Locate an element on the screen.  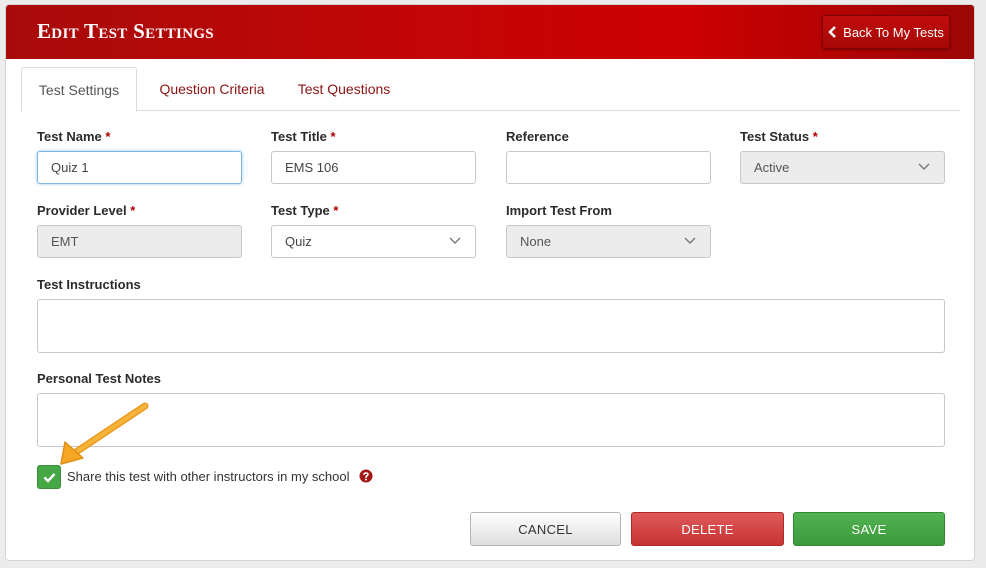
cancel-button: CANCEL is located at coordinates (545, 529).